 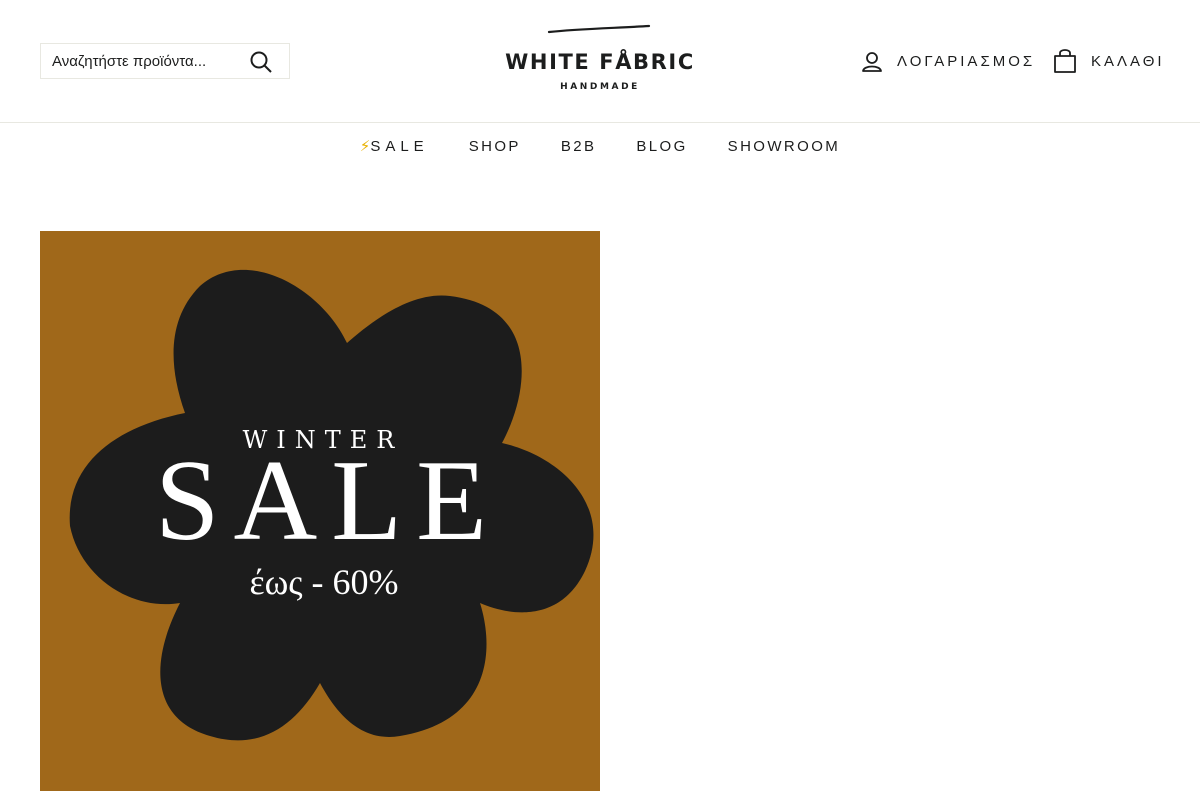 What do you see at coordinates (150, 61) in the screenshot?
I see `search-input` at bounding box center [150, 61].